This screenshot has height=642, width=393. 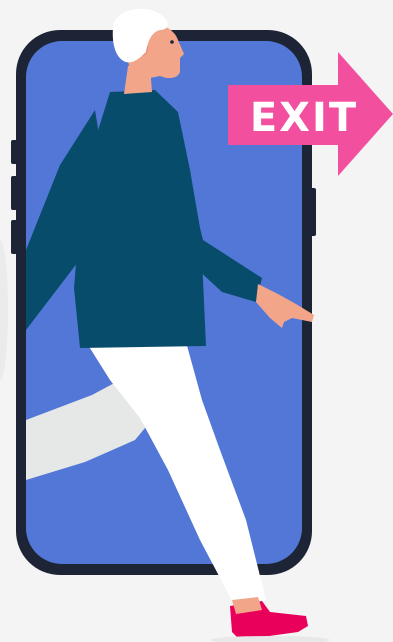 I want to click on eye, so click(x=172, y=42).